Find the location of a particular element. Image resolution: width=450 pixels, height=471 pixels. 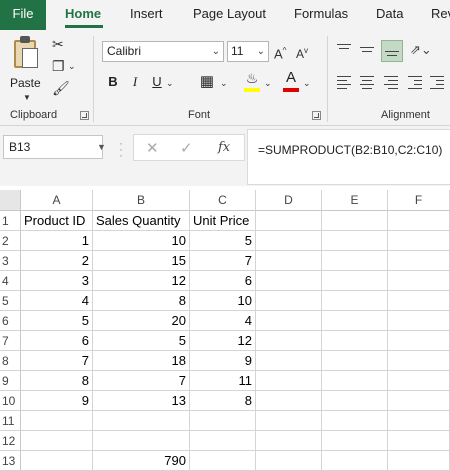

tab-home: Home is located at coordinates (84, 15).